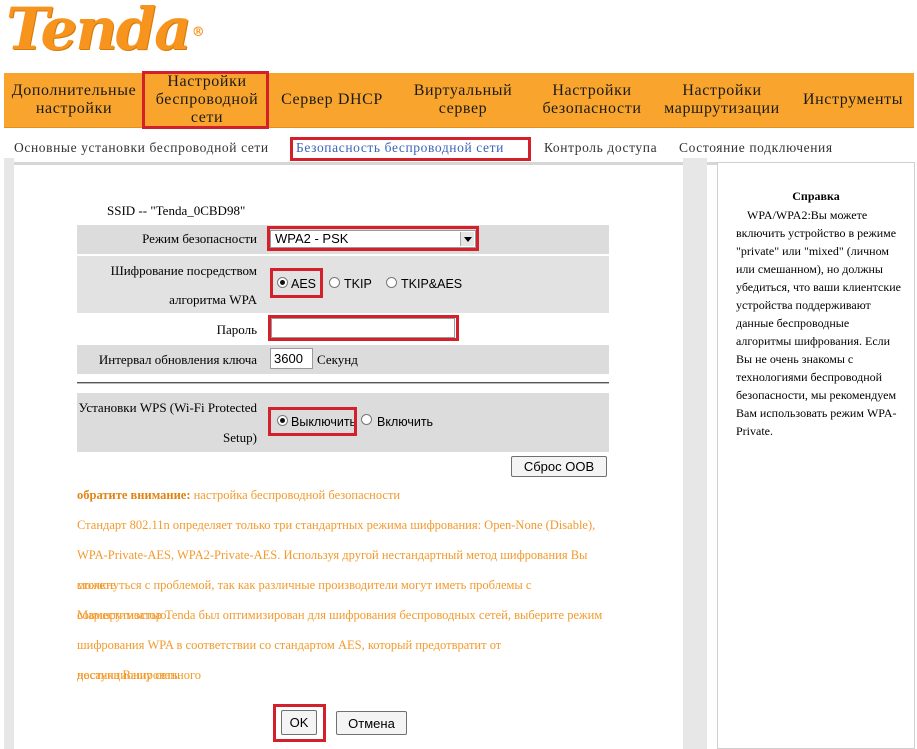  What do you see at coordinates (282, 420) in the screenshot?
I see `radio-wps-off` at bounding box center [282, 420].